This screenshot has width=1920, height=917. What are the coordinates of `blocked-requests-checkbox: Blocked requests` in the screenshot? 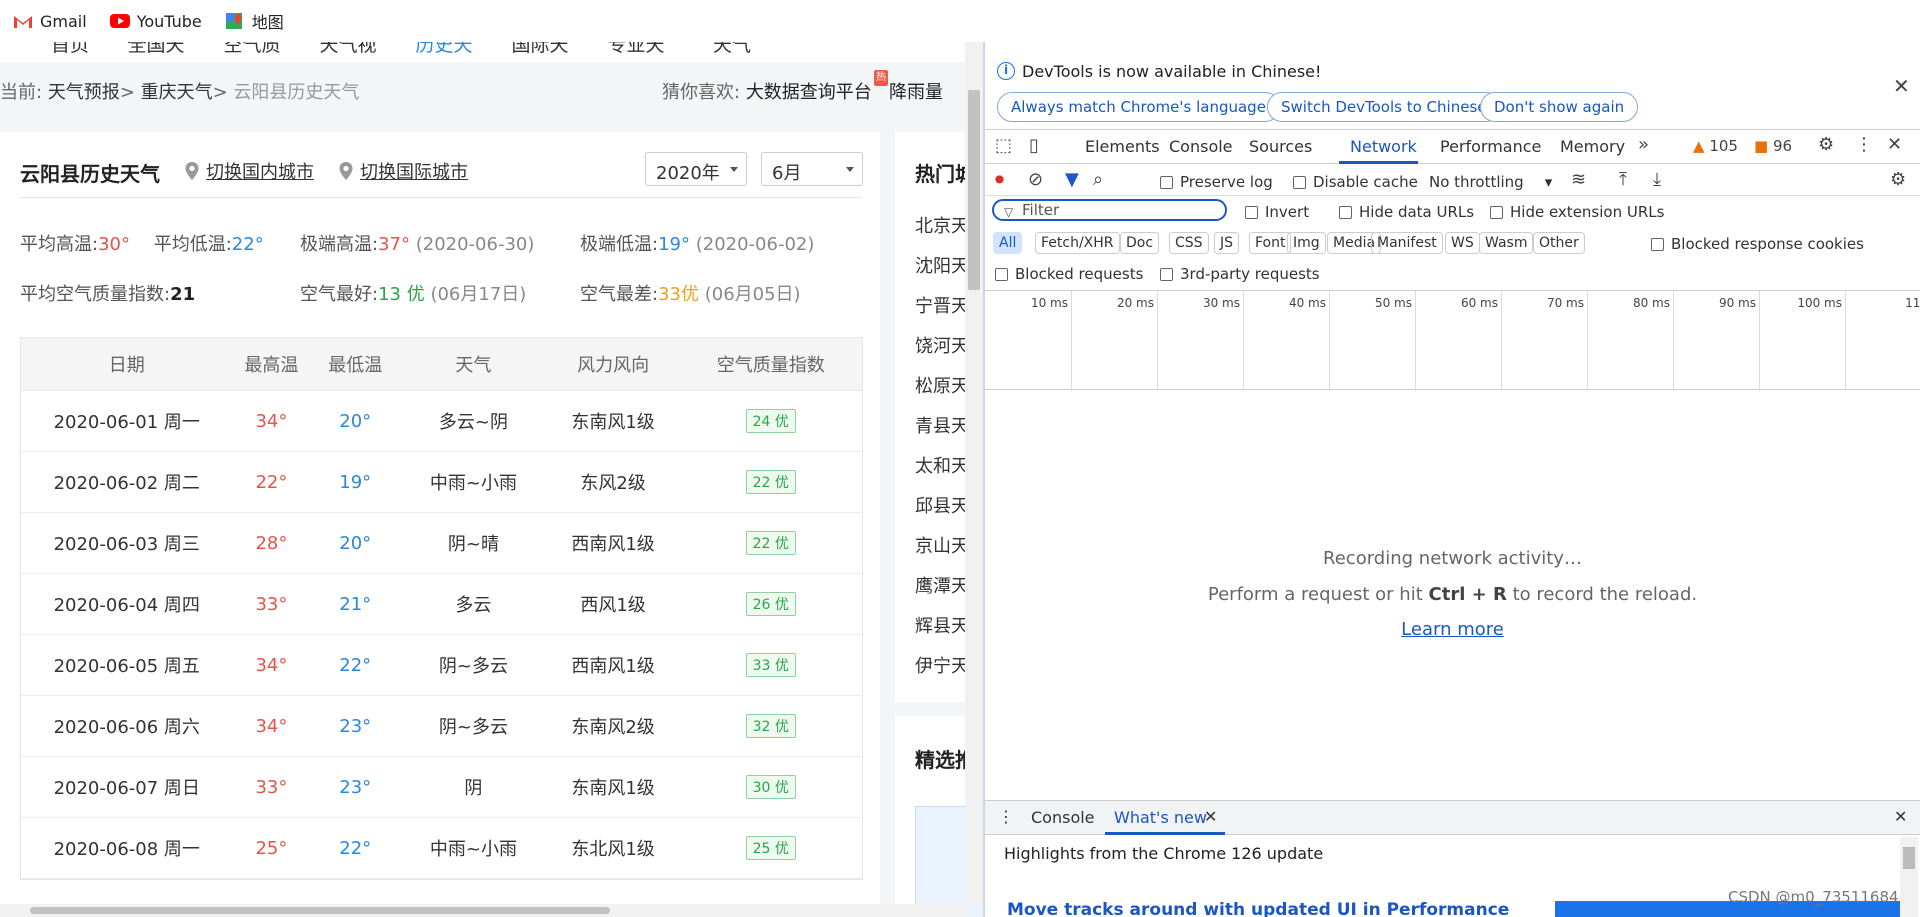 It's located at (1069, 274).